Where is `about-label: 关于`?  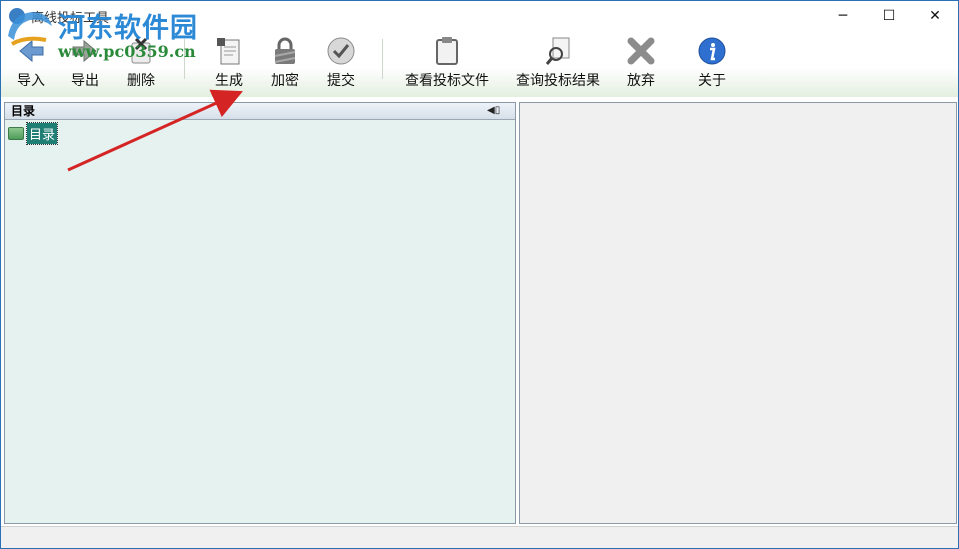 about-label: 关于 is located at coordinates (712, 81).